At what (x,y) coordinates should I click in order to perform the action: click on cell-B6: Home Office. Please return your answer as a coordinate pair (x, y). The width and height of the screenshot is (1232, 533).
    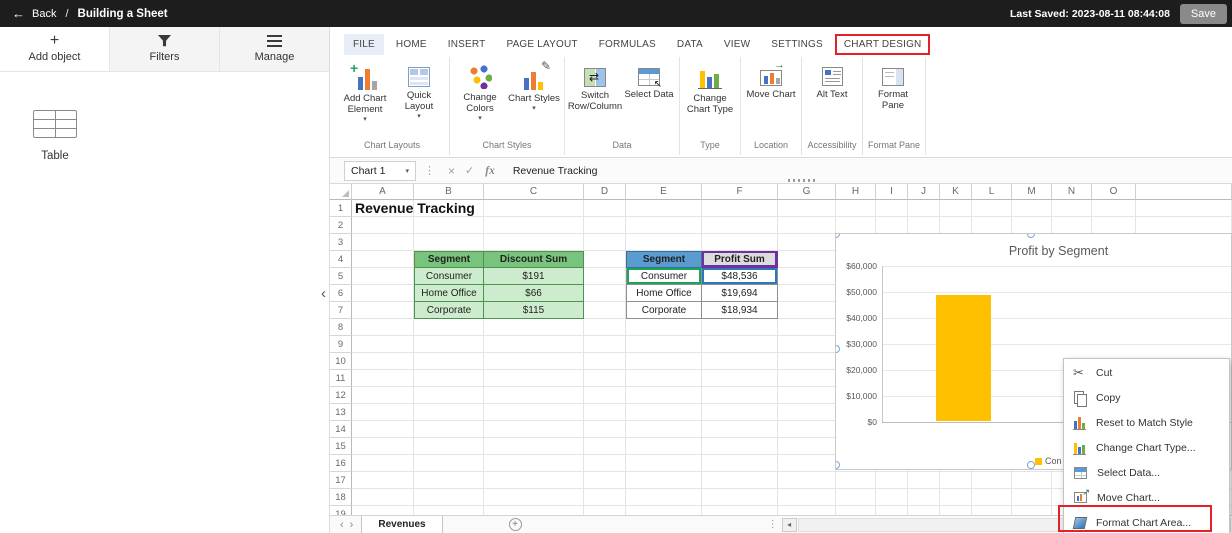
    Looking at the image, I should click on (449, 293).